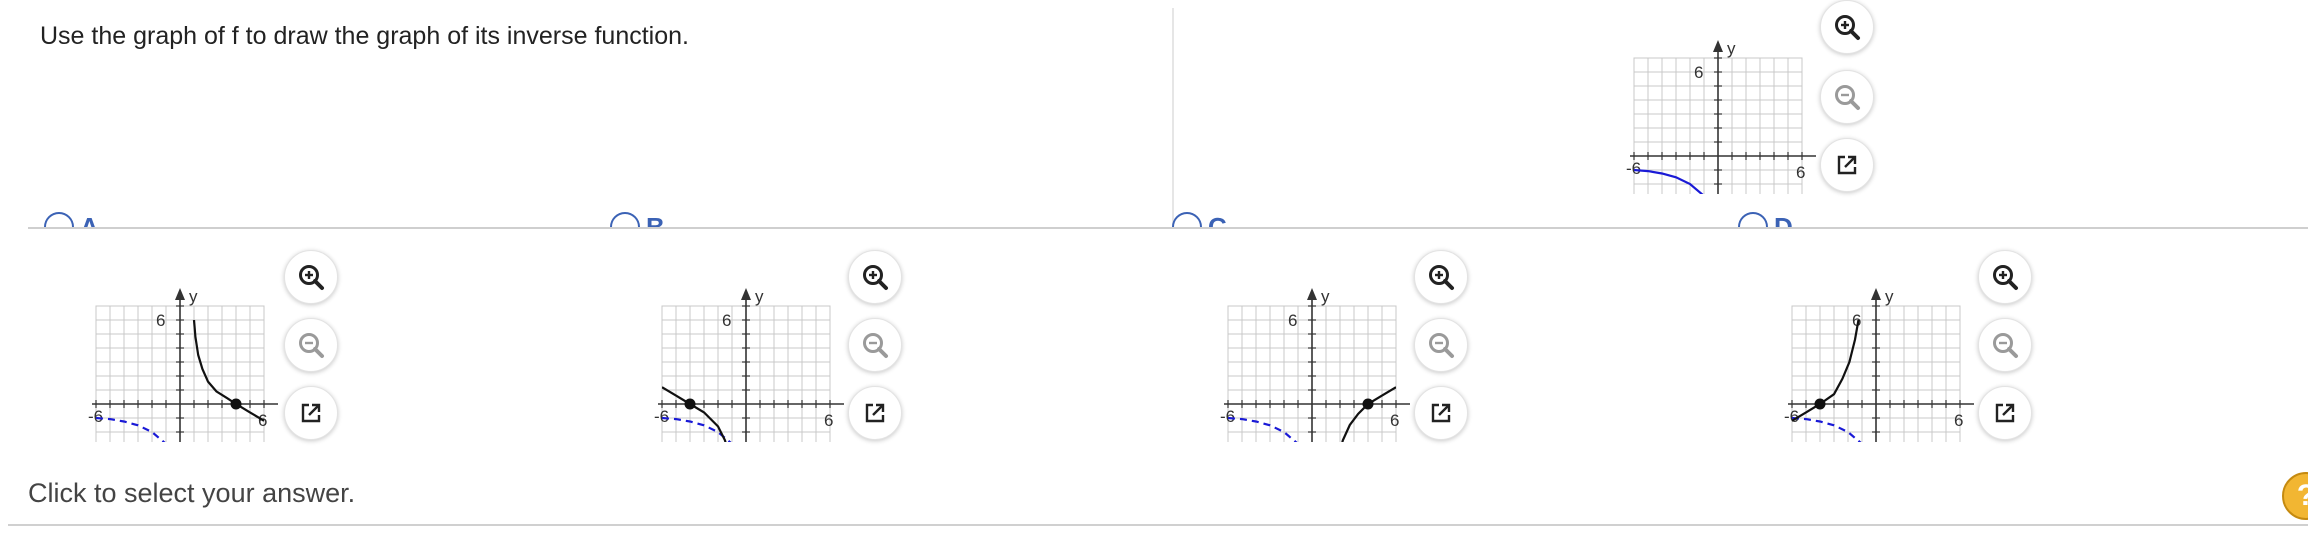 This screenshot has height=540, width=2308. I want to click on option-b-graph: xy6-66-6, so click(746, 349).